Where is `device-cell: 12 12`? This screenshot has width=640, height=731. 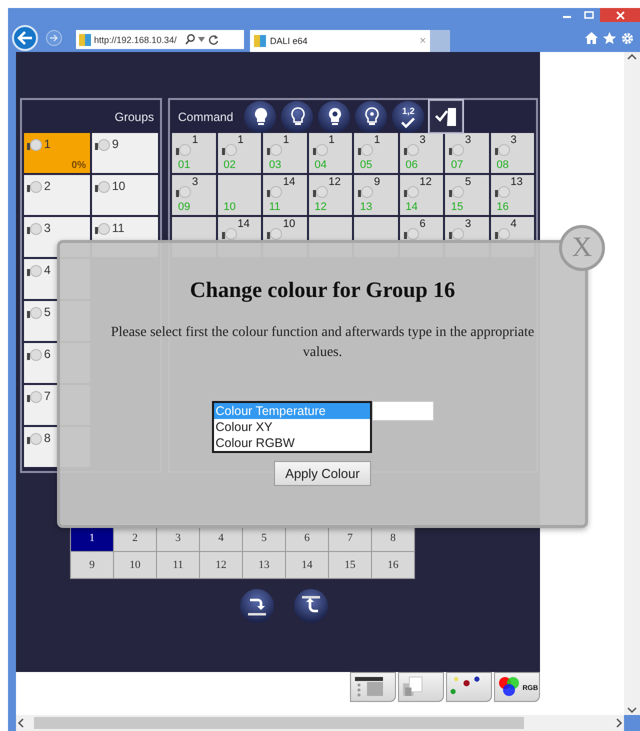 device-cell: 12 12 is located at coordinates (330, 195).